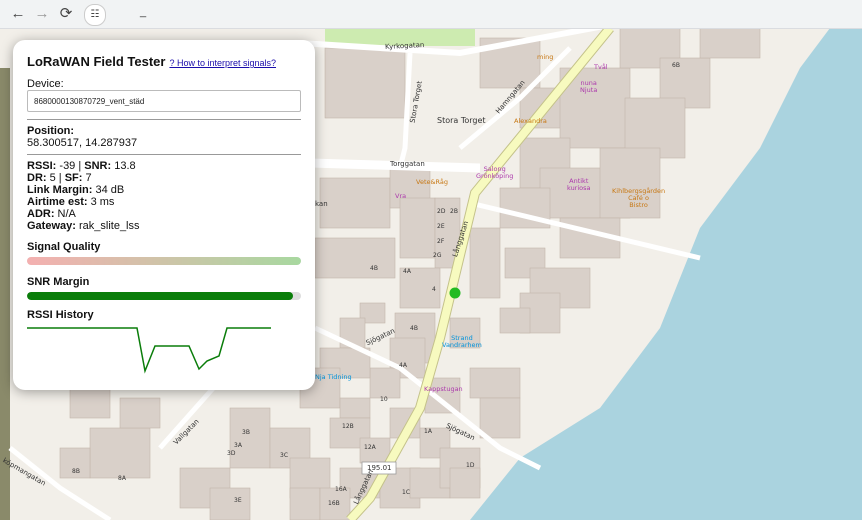 The height and width of the screenshot is (520, 862). I want to click on house-number: 10, so click(384, 399).